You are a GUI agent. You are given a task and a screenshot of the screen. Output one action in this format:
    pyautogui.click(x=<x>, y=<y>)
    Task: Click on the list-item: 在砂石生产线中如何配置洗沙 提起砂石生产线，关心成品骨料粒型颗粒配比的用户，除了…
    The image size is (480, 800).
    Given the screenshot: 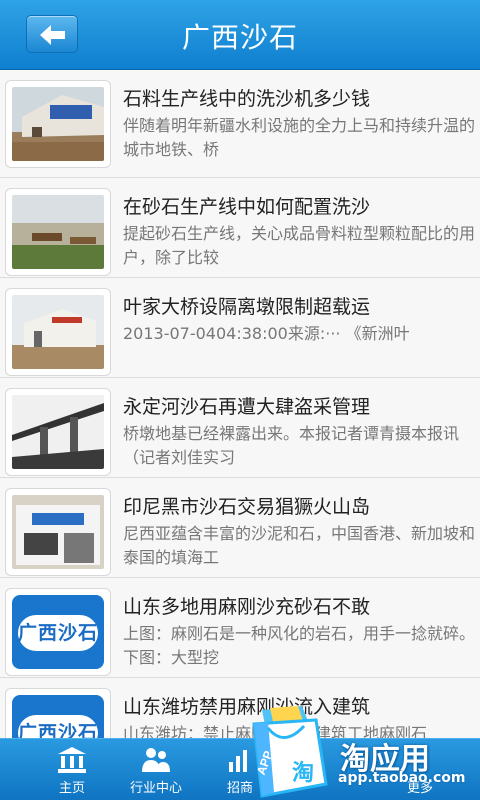 What is the action you would take?
    pyautogui.click(x=240, y=228)
    